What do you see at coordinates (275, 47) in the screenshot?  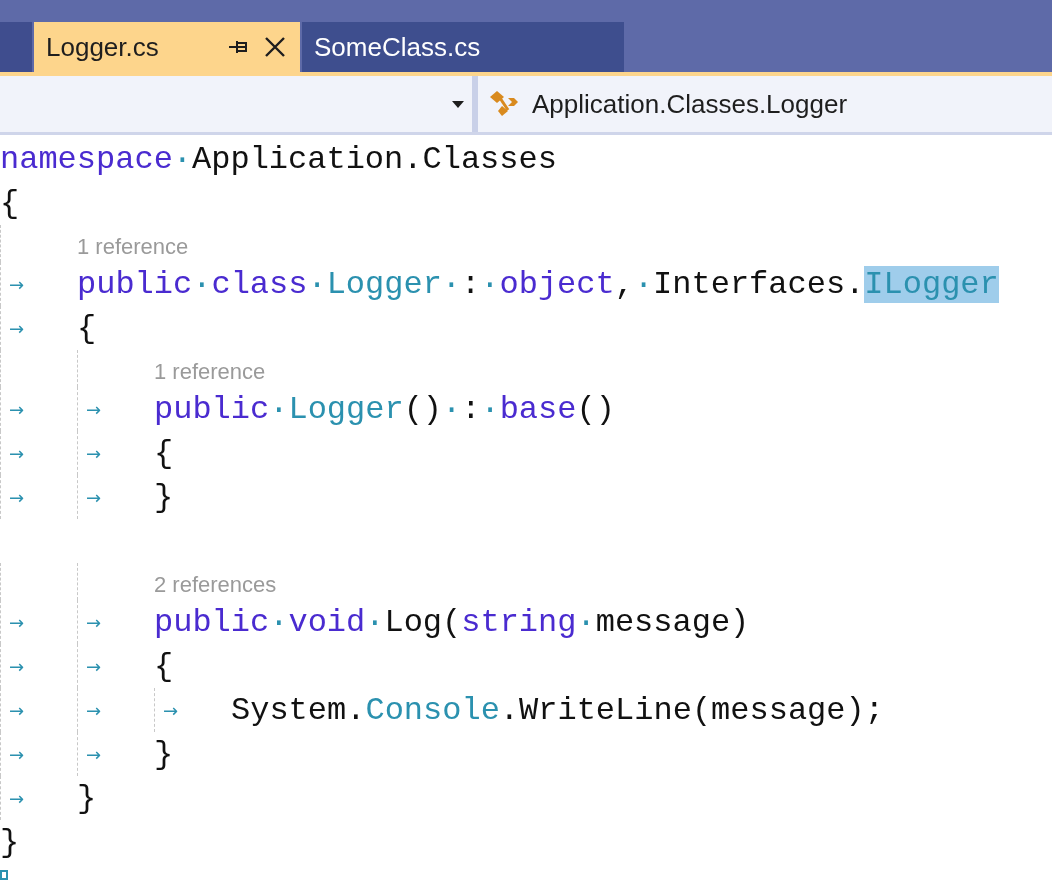 I see `close-icon` at bounding box center [275, 47].